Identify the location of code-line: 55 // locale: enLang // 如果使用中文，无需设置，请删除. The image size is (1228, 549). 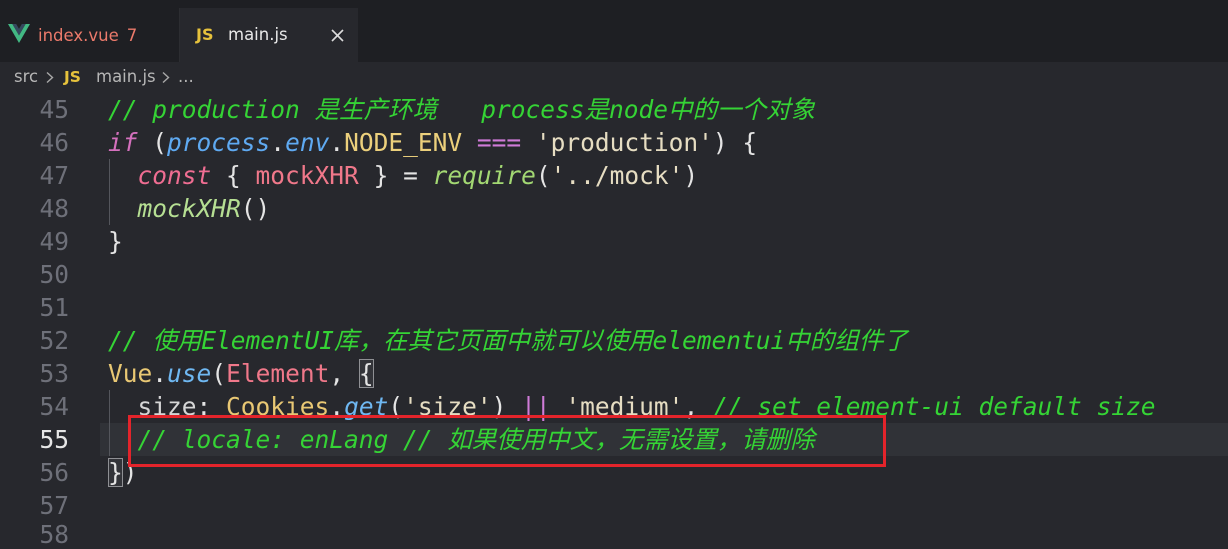
(614, 439).